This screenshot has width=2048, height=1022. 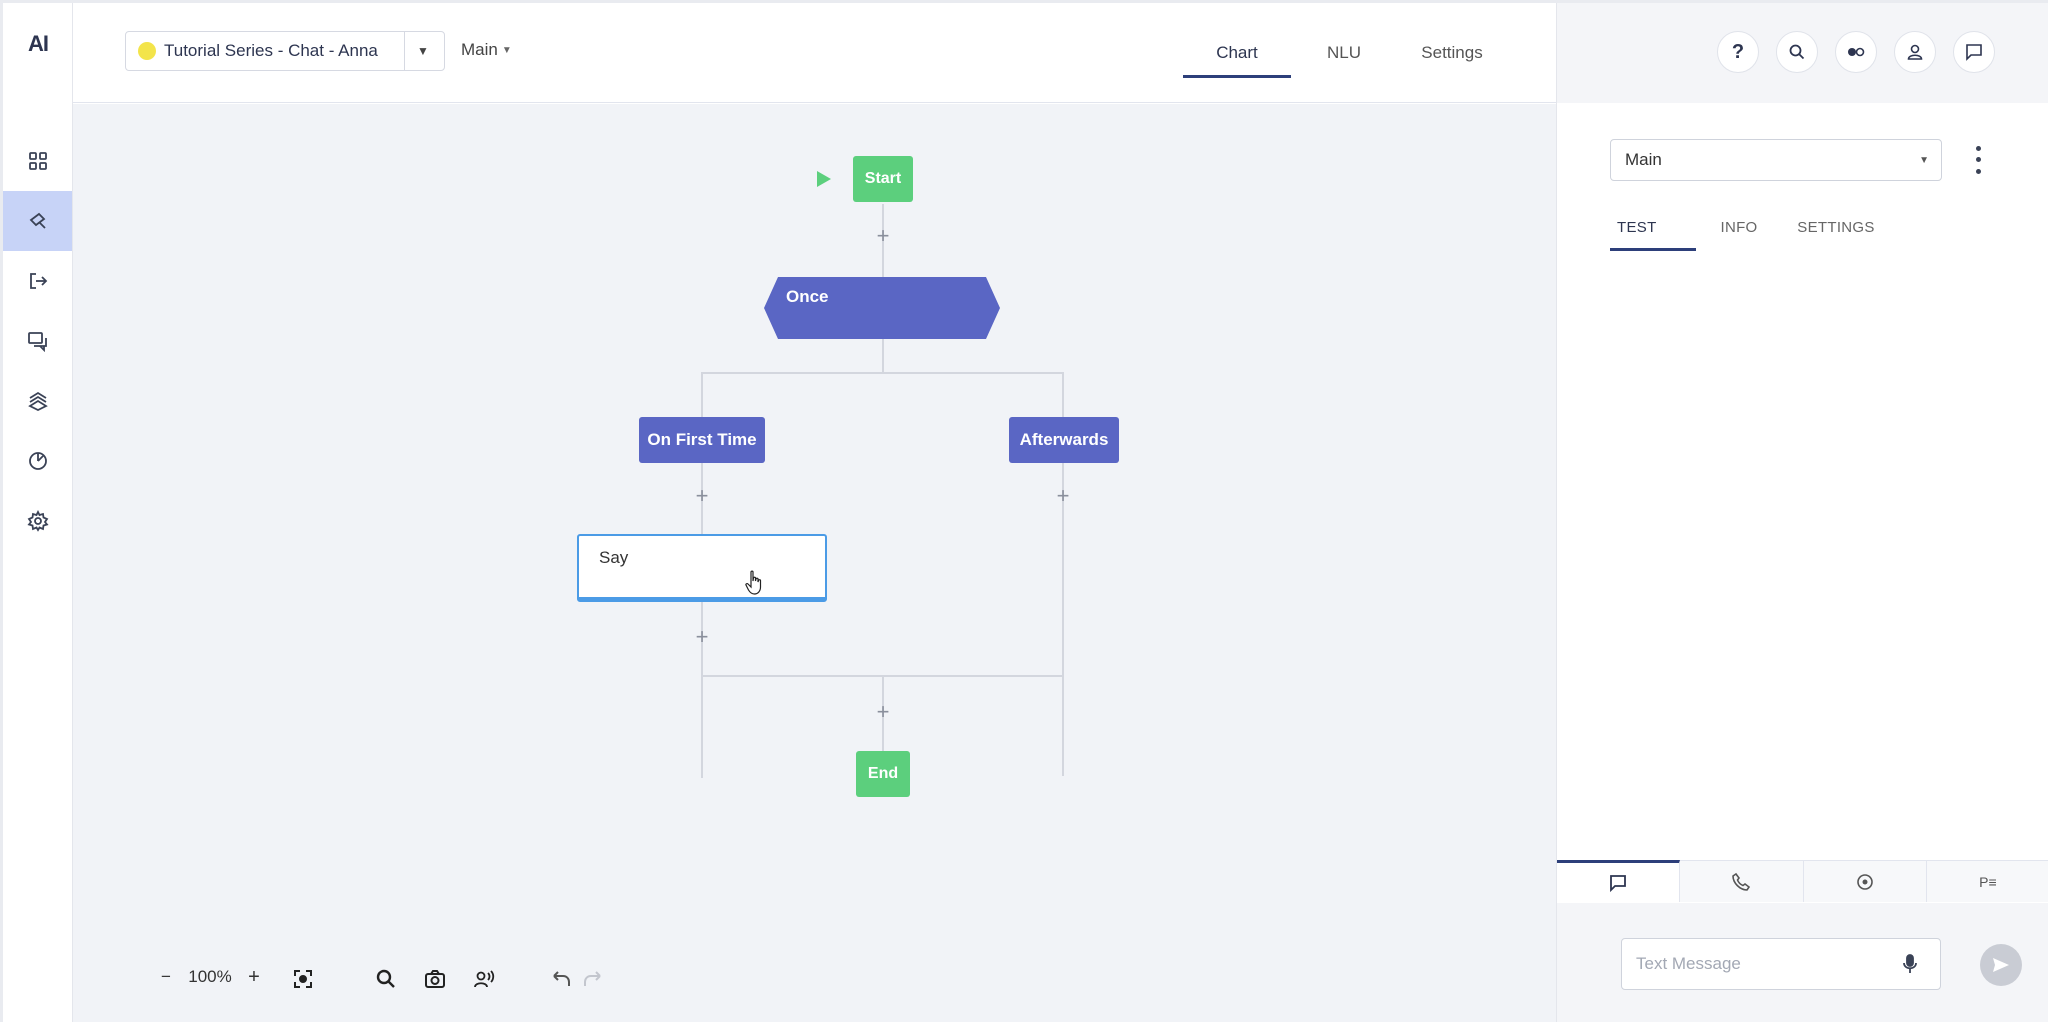 I want to click on panel-flow-select-label: Main, so click(x=1643, y=159).